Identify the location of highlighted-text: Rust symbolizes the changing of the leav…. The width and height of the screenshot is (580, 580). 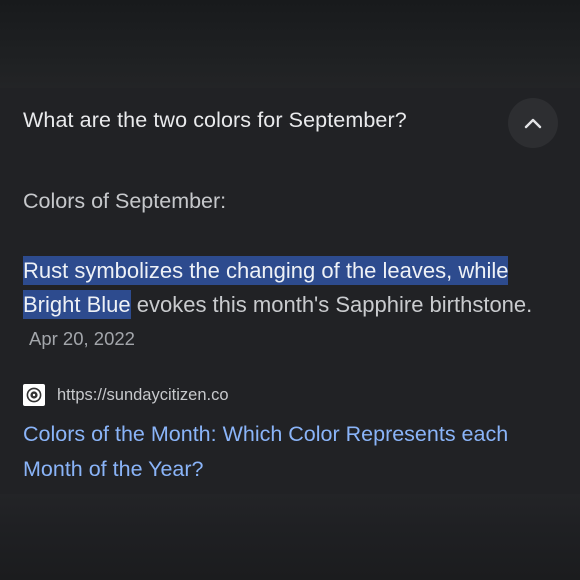
(266, 270).